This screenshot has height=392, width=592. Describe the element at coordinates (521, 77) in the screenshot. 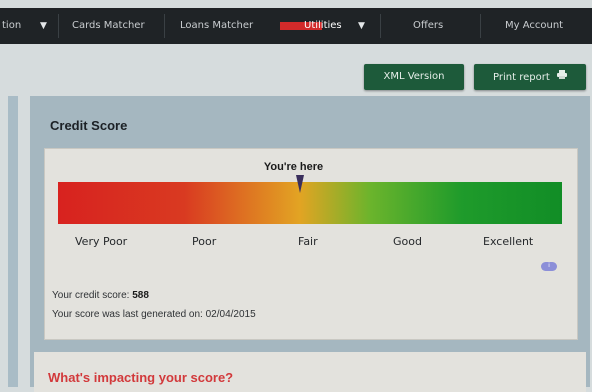

I see `print-report-label: Print report` at that location.